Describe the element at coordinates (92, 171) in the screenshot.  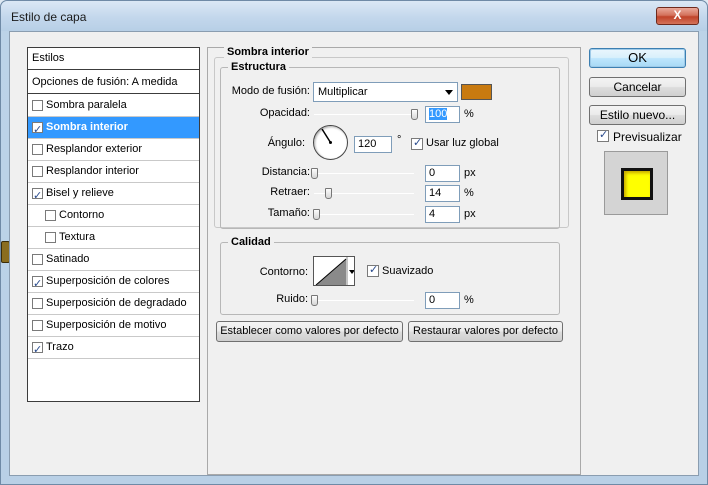
I see `style-item-label: Resplandor interior` at that location.